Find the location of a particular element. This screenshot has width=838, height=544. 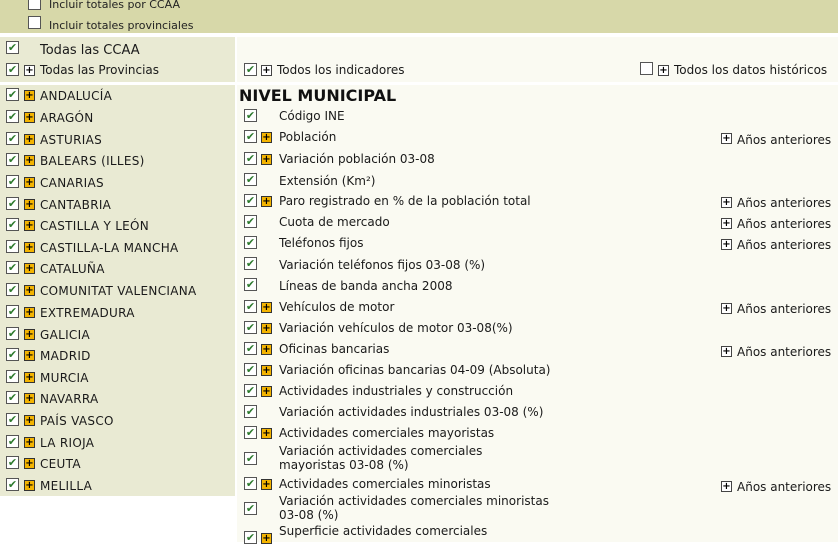

include-ccaa-totals-checkbox is located at coordinates (34, 5).